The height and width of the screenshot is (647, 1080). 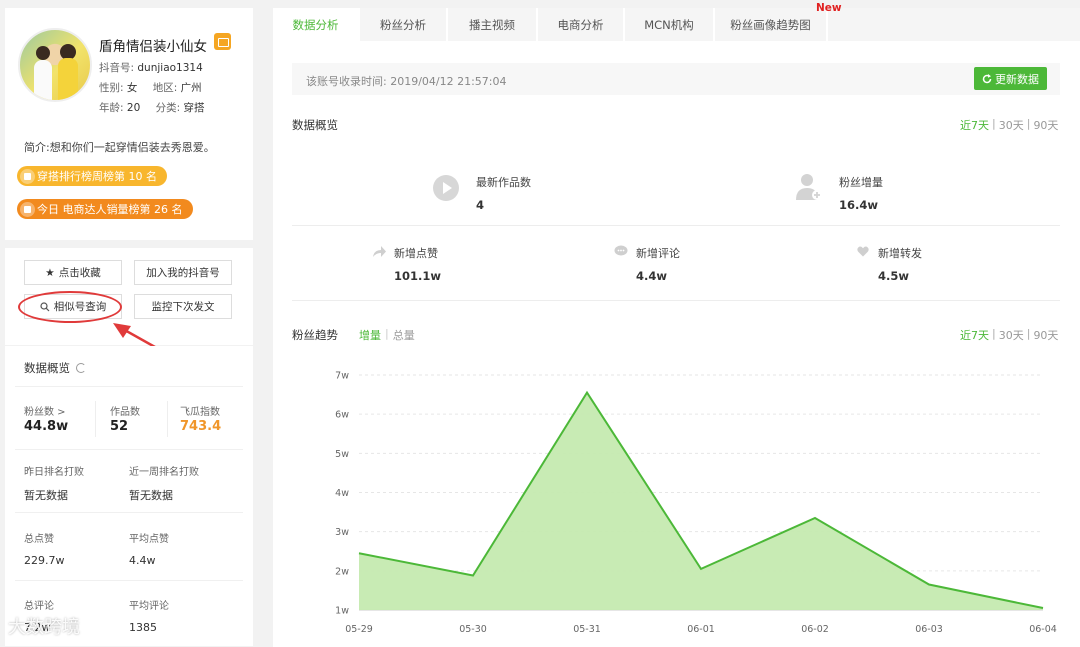 I want to click on rank-badge-ecommerce: 今日 电商达人销量榜第 26 名, so click(x=105, y=209).